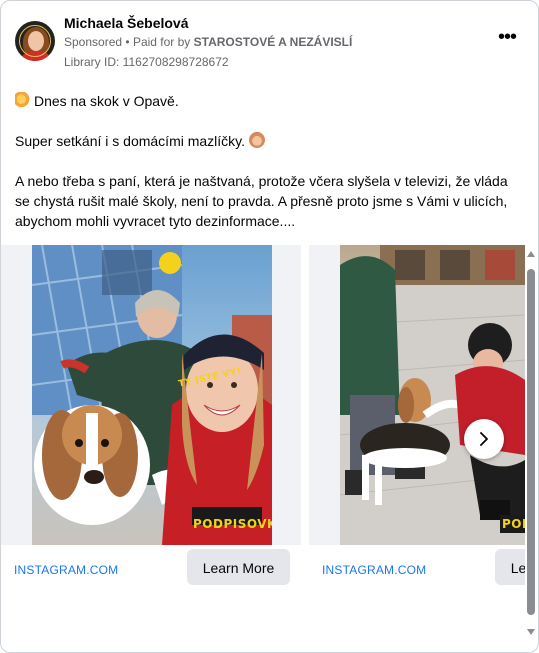 The image size is (539, 653). What do you see at coordinates (273, 42) in the screenshot?
I see `funder-name: STAROSTOVÉ A NEZÁVISLÍ` at bounding box center [273, 42].